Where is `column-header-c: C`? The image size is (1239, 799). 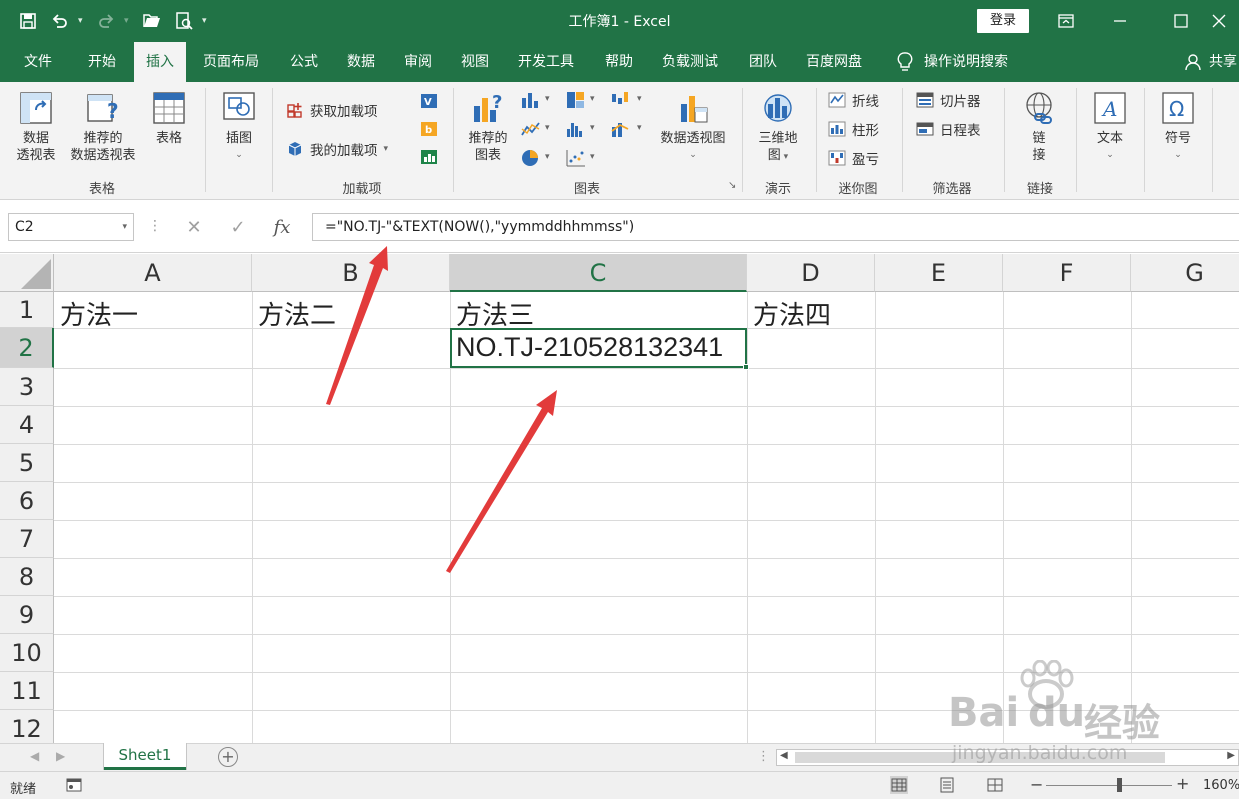 column-header-c: C is located at coordinates (598, 273).